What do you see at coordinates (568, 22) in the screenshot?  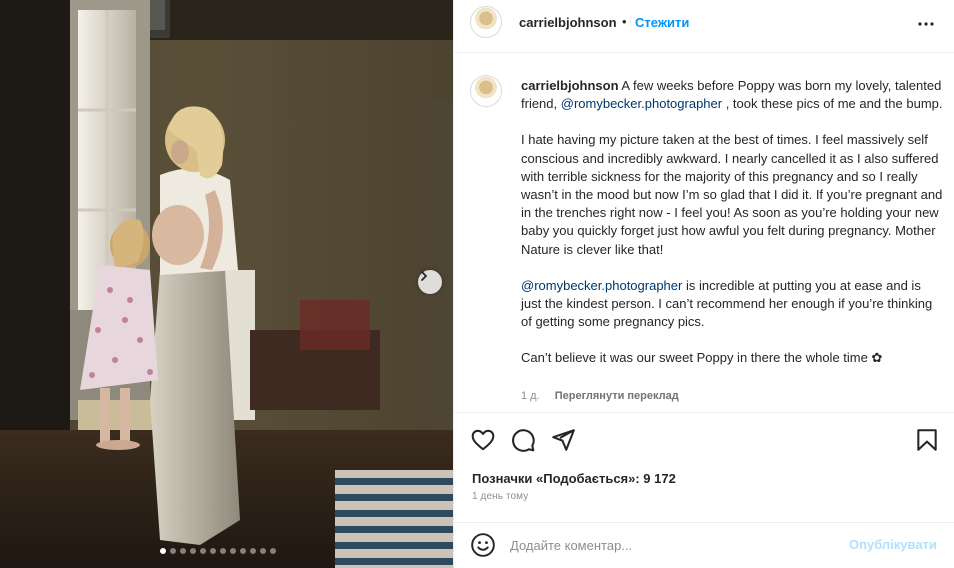 I see `header-username: carrielbjohnson` at bounding box center [568, 22].